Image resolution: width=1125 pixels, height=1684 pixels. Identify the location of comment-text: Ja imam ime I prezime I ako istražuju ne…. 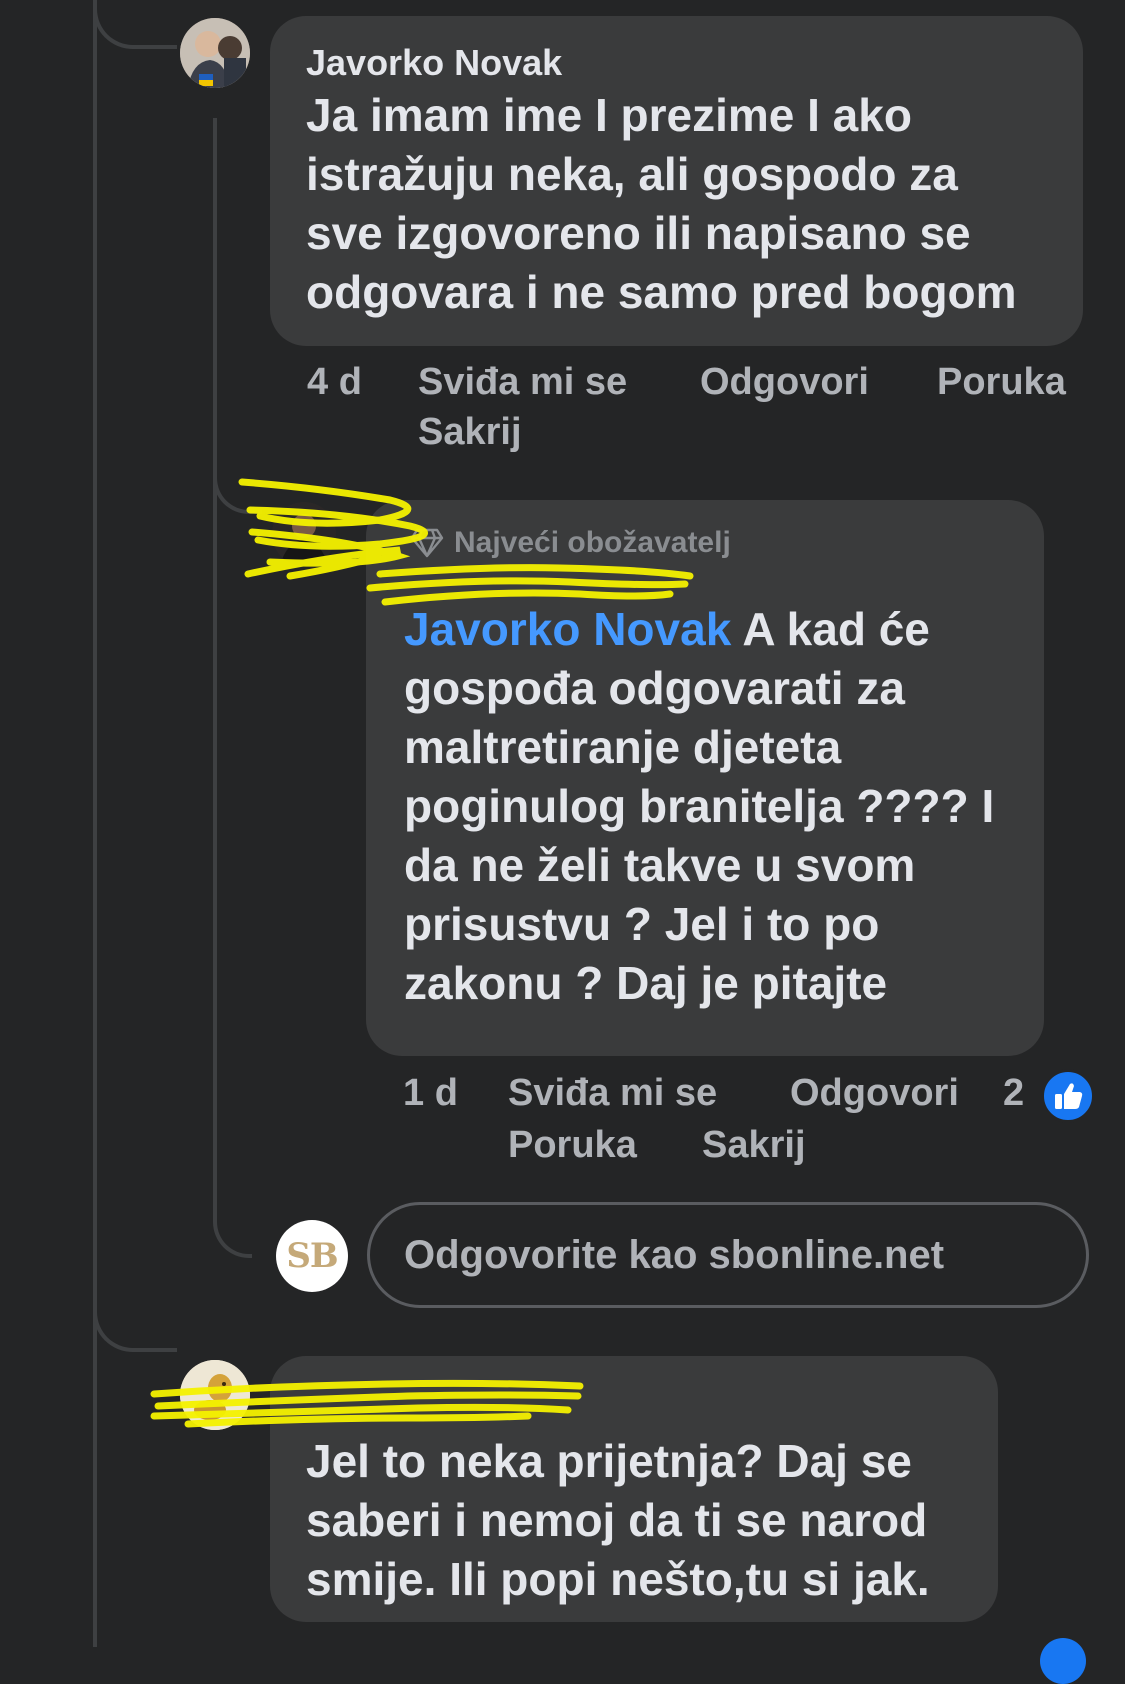
(676, 204).